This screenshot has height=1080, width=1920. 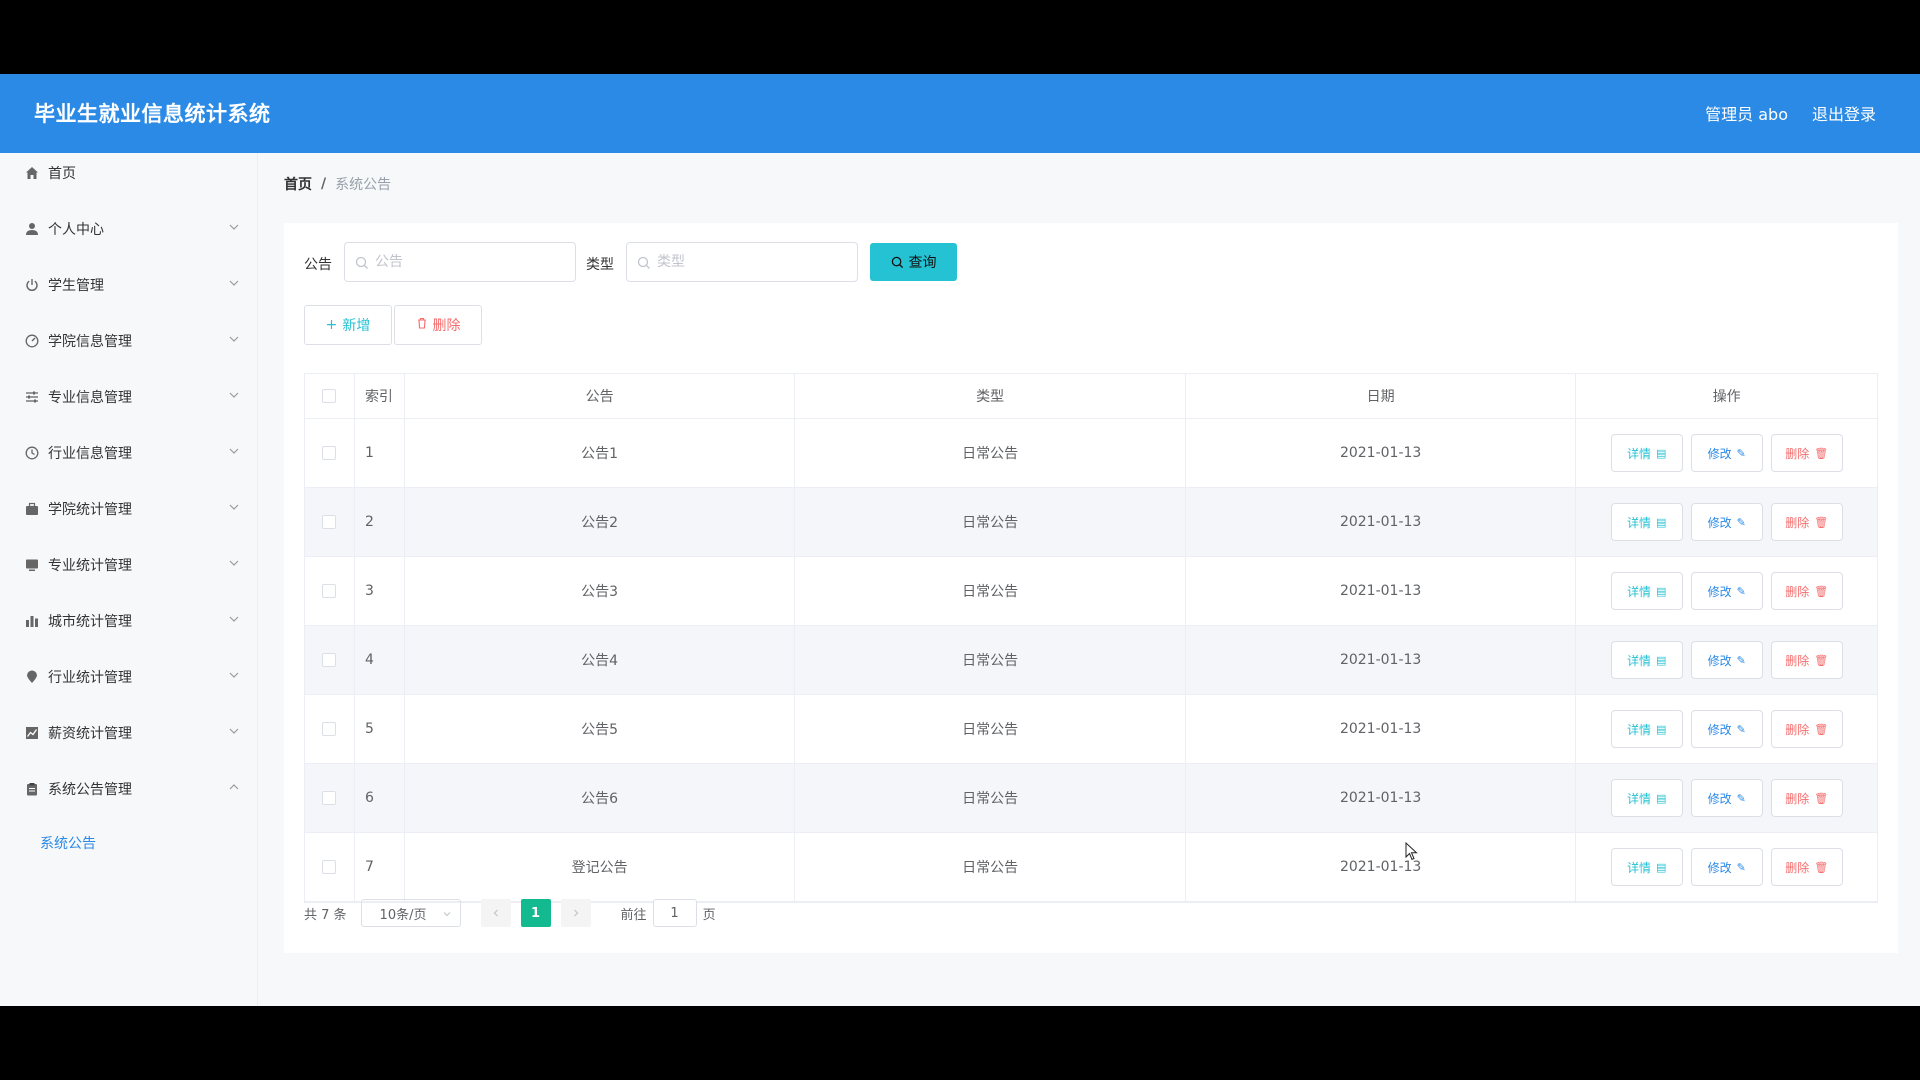 I want to click on sidebar-item-profile: 个人中心, so click(x=129, y=229).